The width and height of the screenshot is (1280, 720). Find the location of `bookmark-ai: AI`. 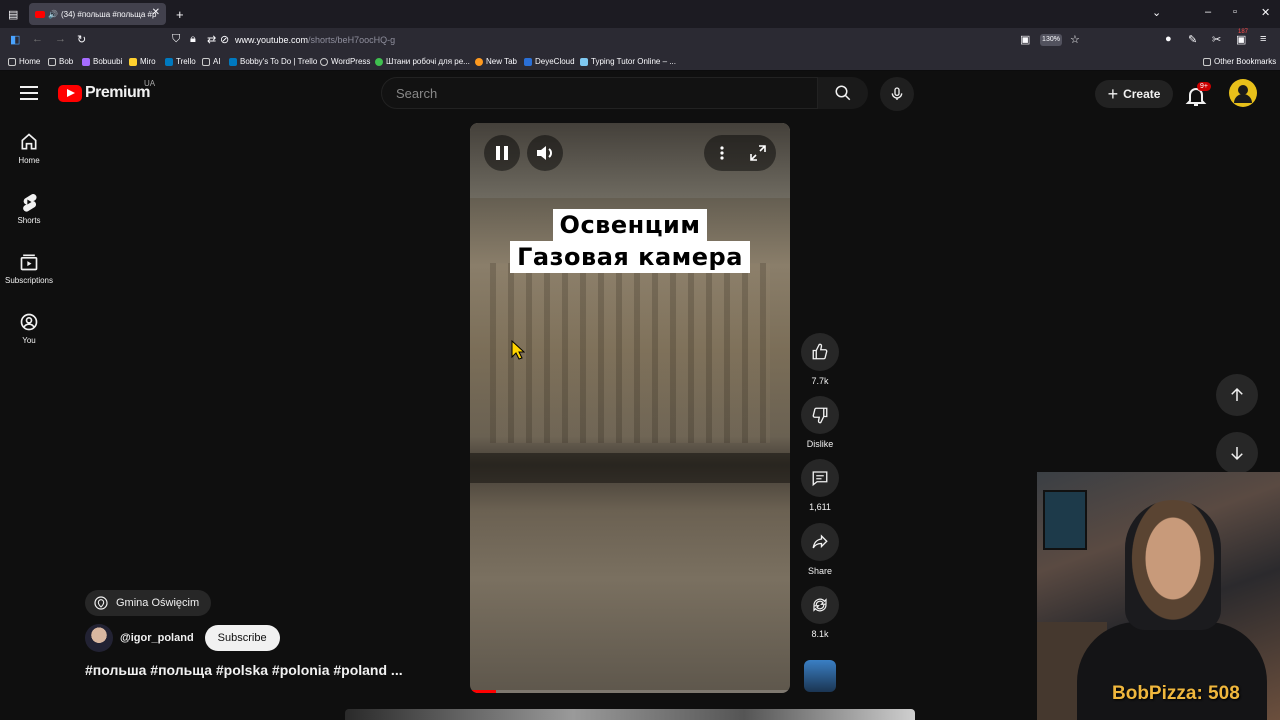

bookmark-ai: AI is located at coordinates (211, 61).